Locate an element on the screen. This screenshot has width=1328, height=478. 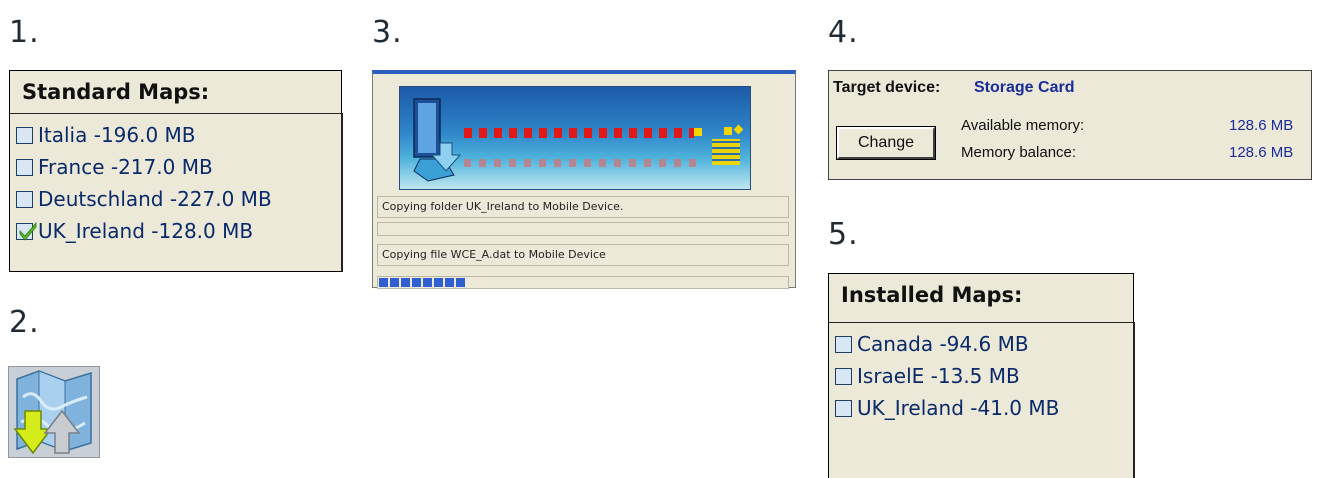
copy-animation-banner is located at coordinates (575, 138).